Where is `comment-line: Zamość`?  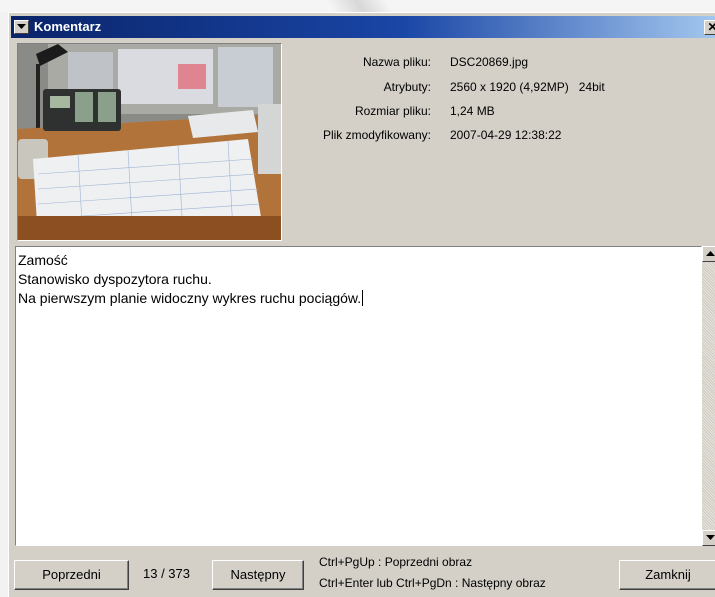 comment-line: Zamość is located at coordinates (43, 260).